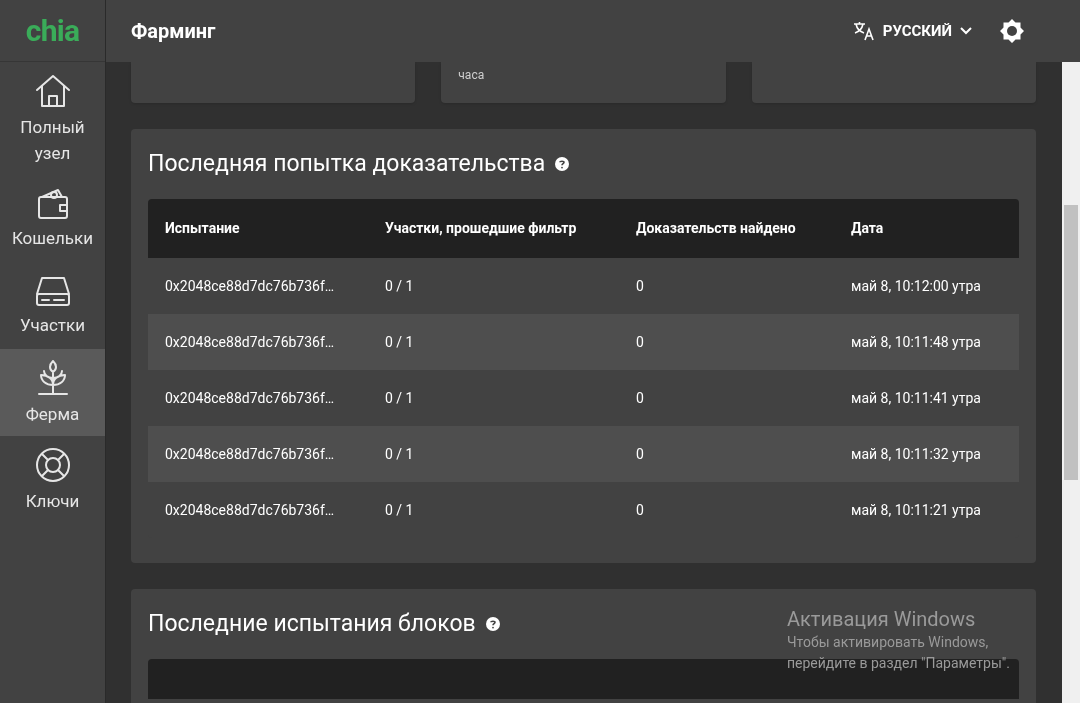  What do you see at coordinates (52, 118) in the screenshot?
I see `sidebar-item: Полный узел` at bounding box center [52, 118].